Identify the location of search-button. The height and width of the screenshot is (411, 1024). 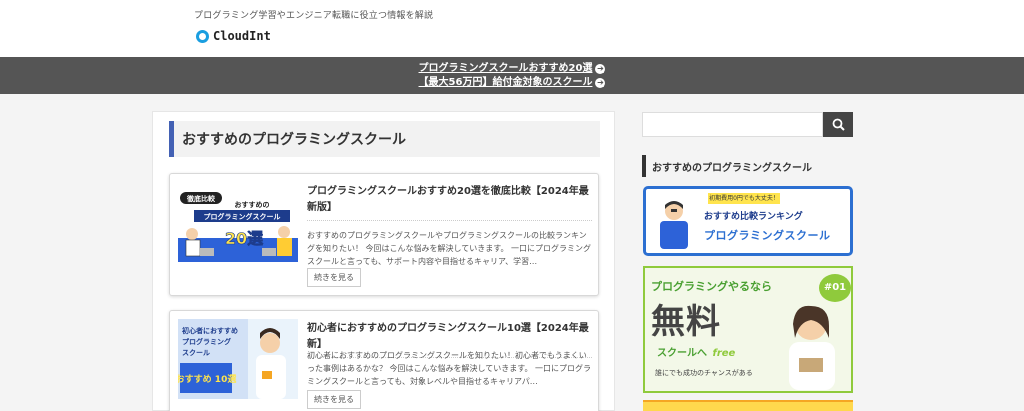
(838, 124).